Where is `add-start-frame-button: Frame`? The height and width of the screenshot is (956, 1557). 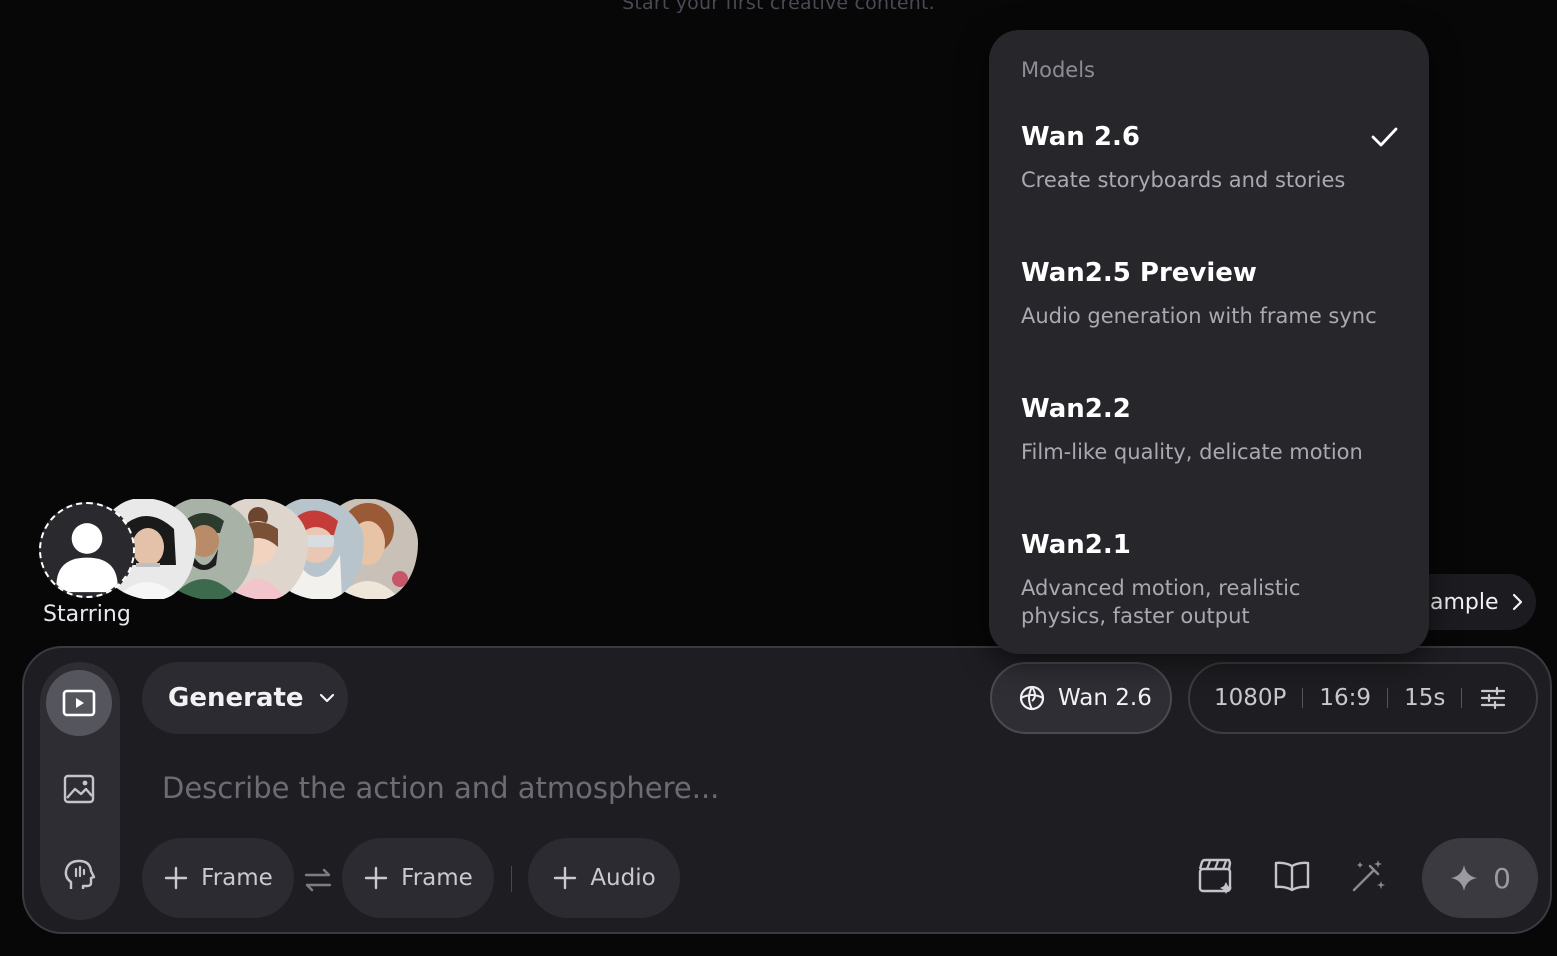
add-start-frame-button: Frame is located at coordinates (218, 878).